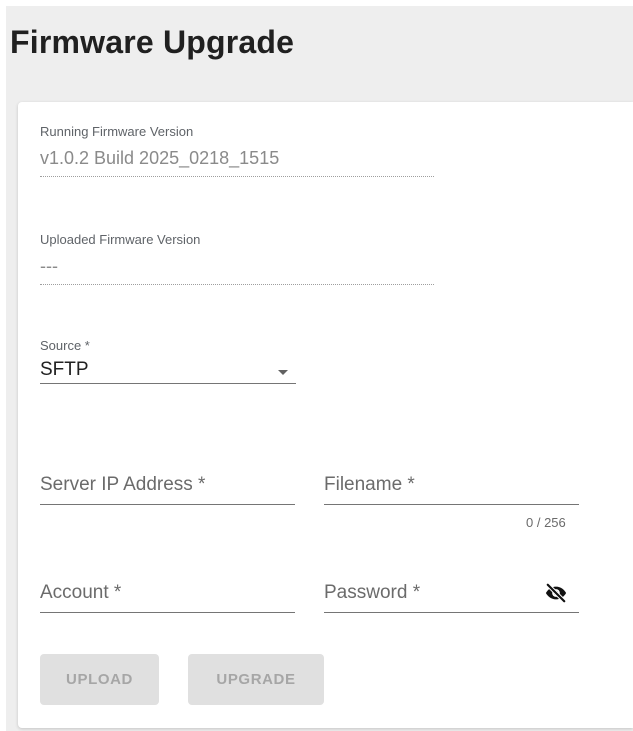 Image resolution: width=633 pixels, height=731 pixels. What do you see at coordinates (152, 42) in the screenshot?
I see `page-title: Firmware Upgrade` at bounding box center [152, 42].